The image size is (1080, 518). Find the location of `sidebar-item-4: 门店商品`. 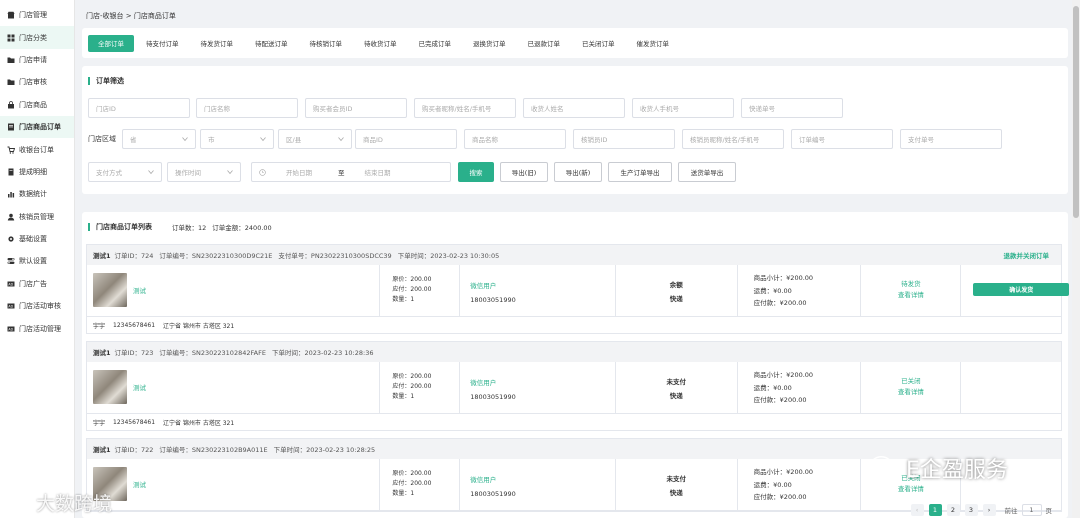

sidebar-item-4: 门店商品 is located at coordinates (37, 105).